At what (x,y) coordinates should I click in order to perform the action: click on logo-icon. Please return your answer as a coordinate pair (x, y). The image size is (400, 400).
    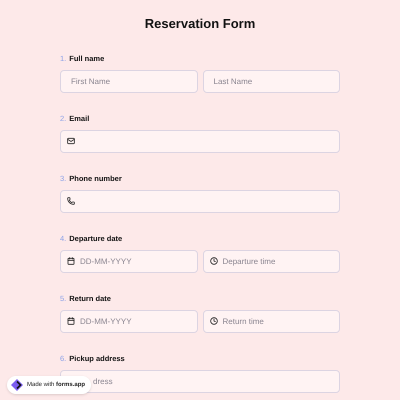
    Looking at the image, I should click on (17, 385).